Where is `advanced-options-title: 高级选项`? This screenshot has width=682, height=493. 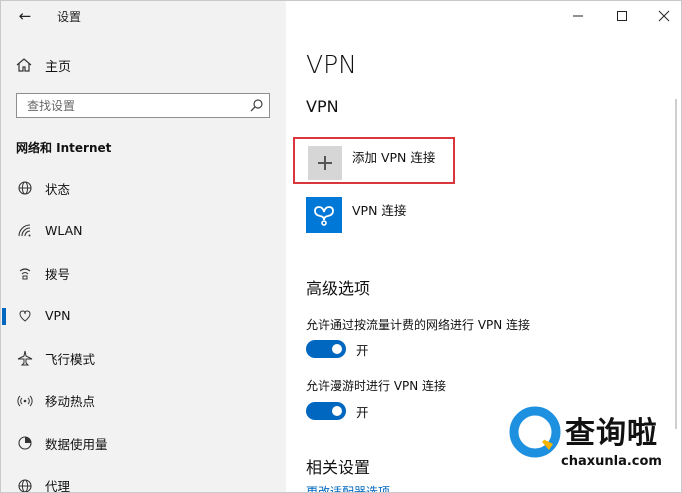 advanced-options-title: 高级选项 is located at coordinates (338, 288).